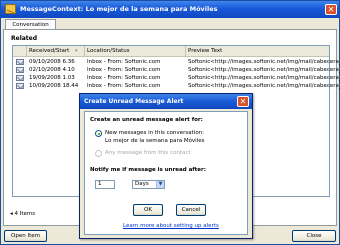 This screenshot has height=245, width=340. Describe the element at coordinates (134, 101) in the screenshot. I see `dialog-title: Create Unread Message Alert` at that location.